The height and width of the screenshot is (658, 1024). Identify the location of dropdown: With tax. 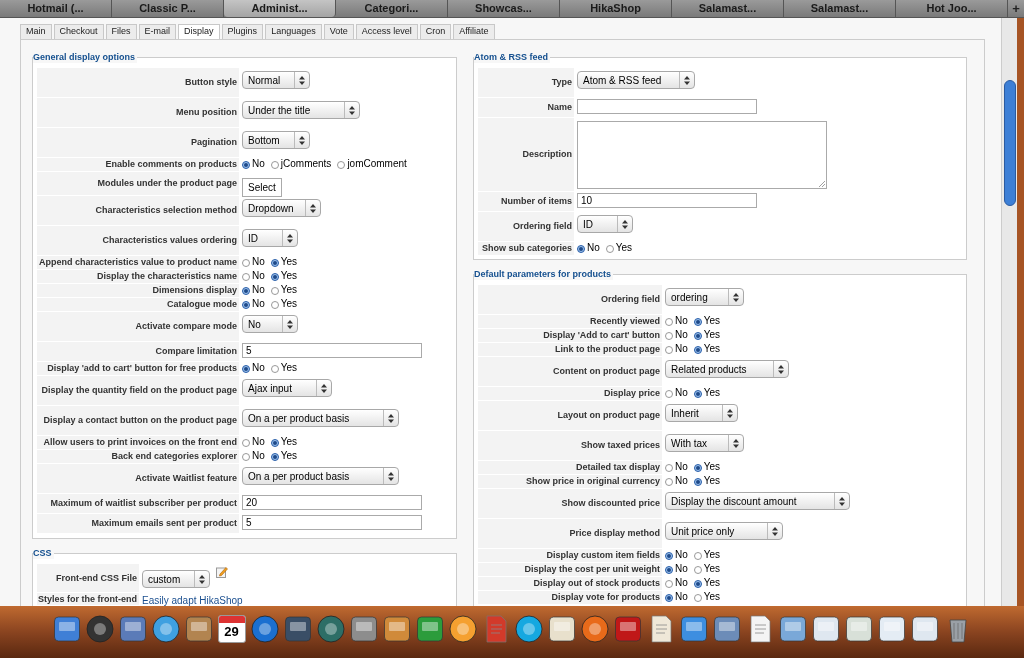
(704, 443).